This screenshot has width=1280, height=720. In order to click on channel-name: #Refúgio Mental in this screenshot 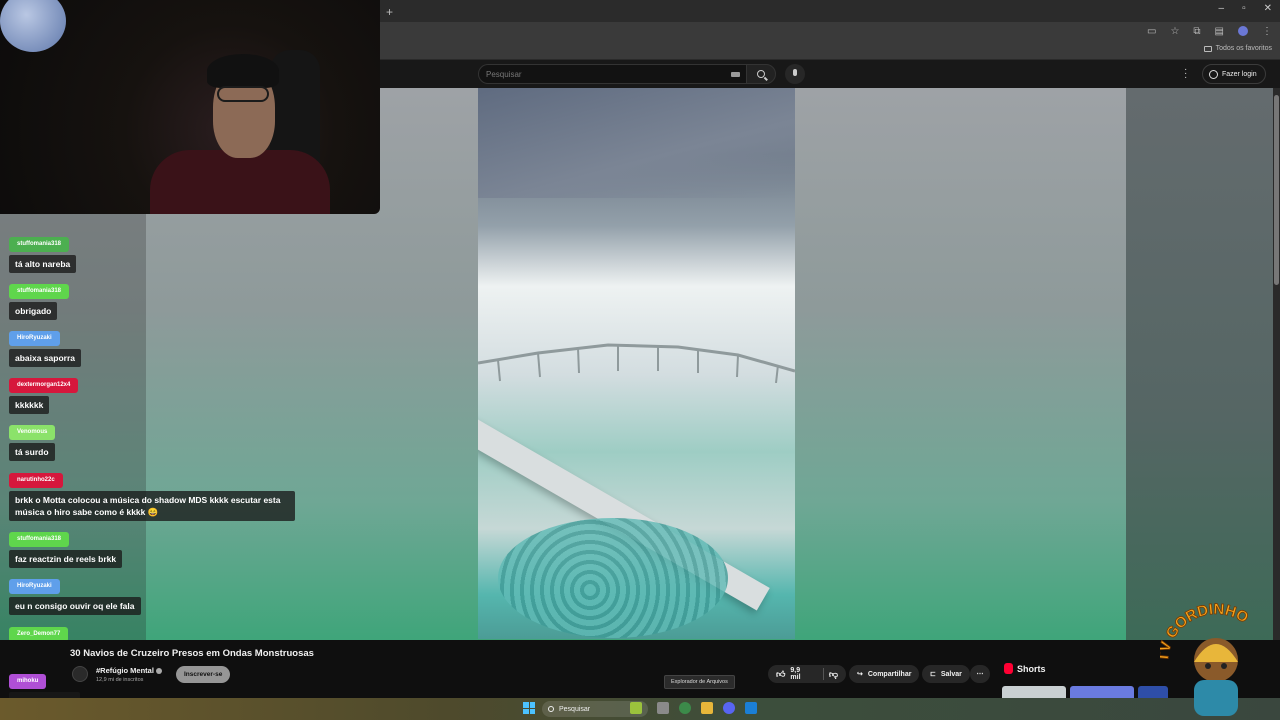, I will do `click(129, 670)`.